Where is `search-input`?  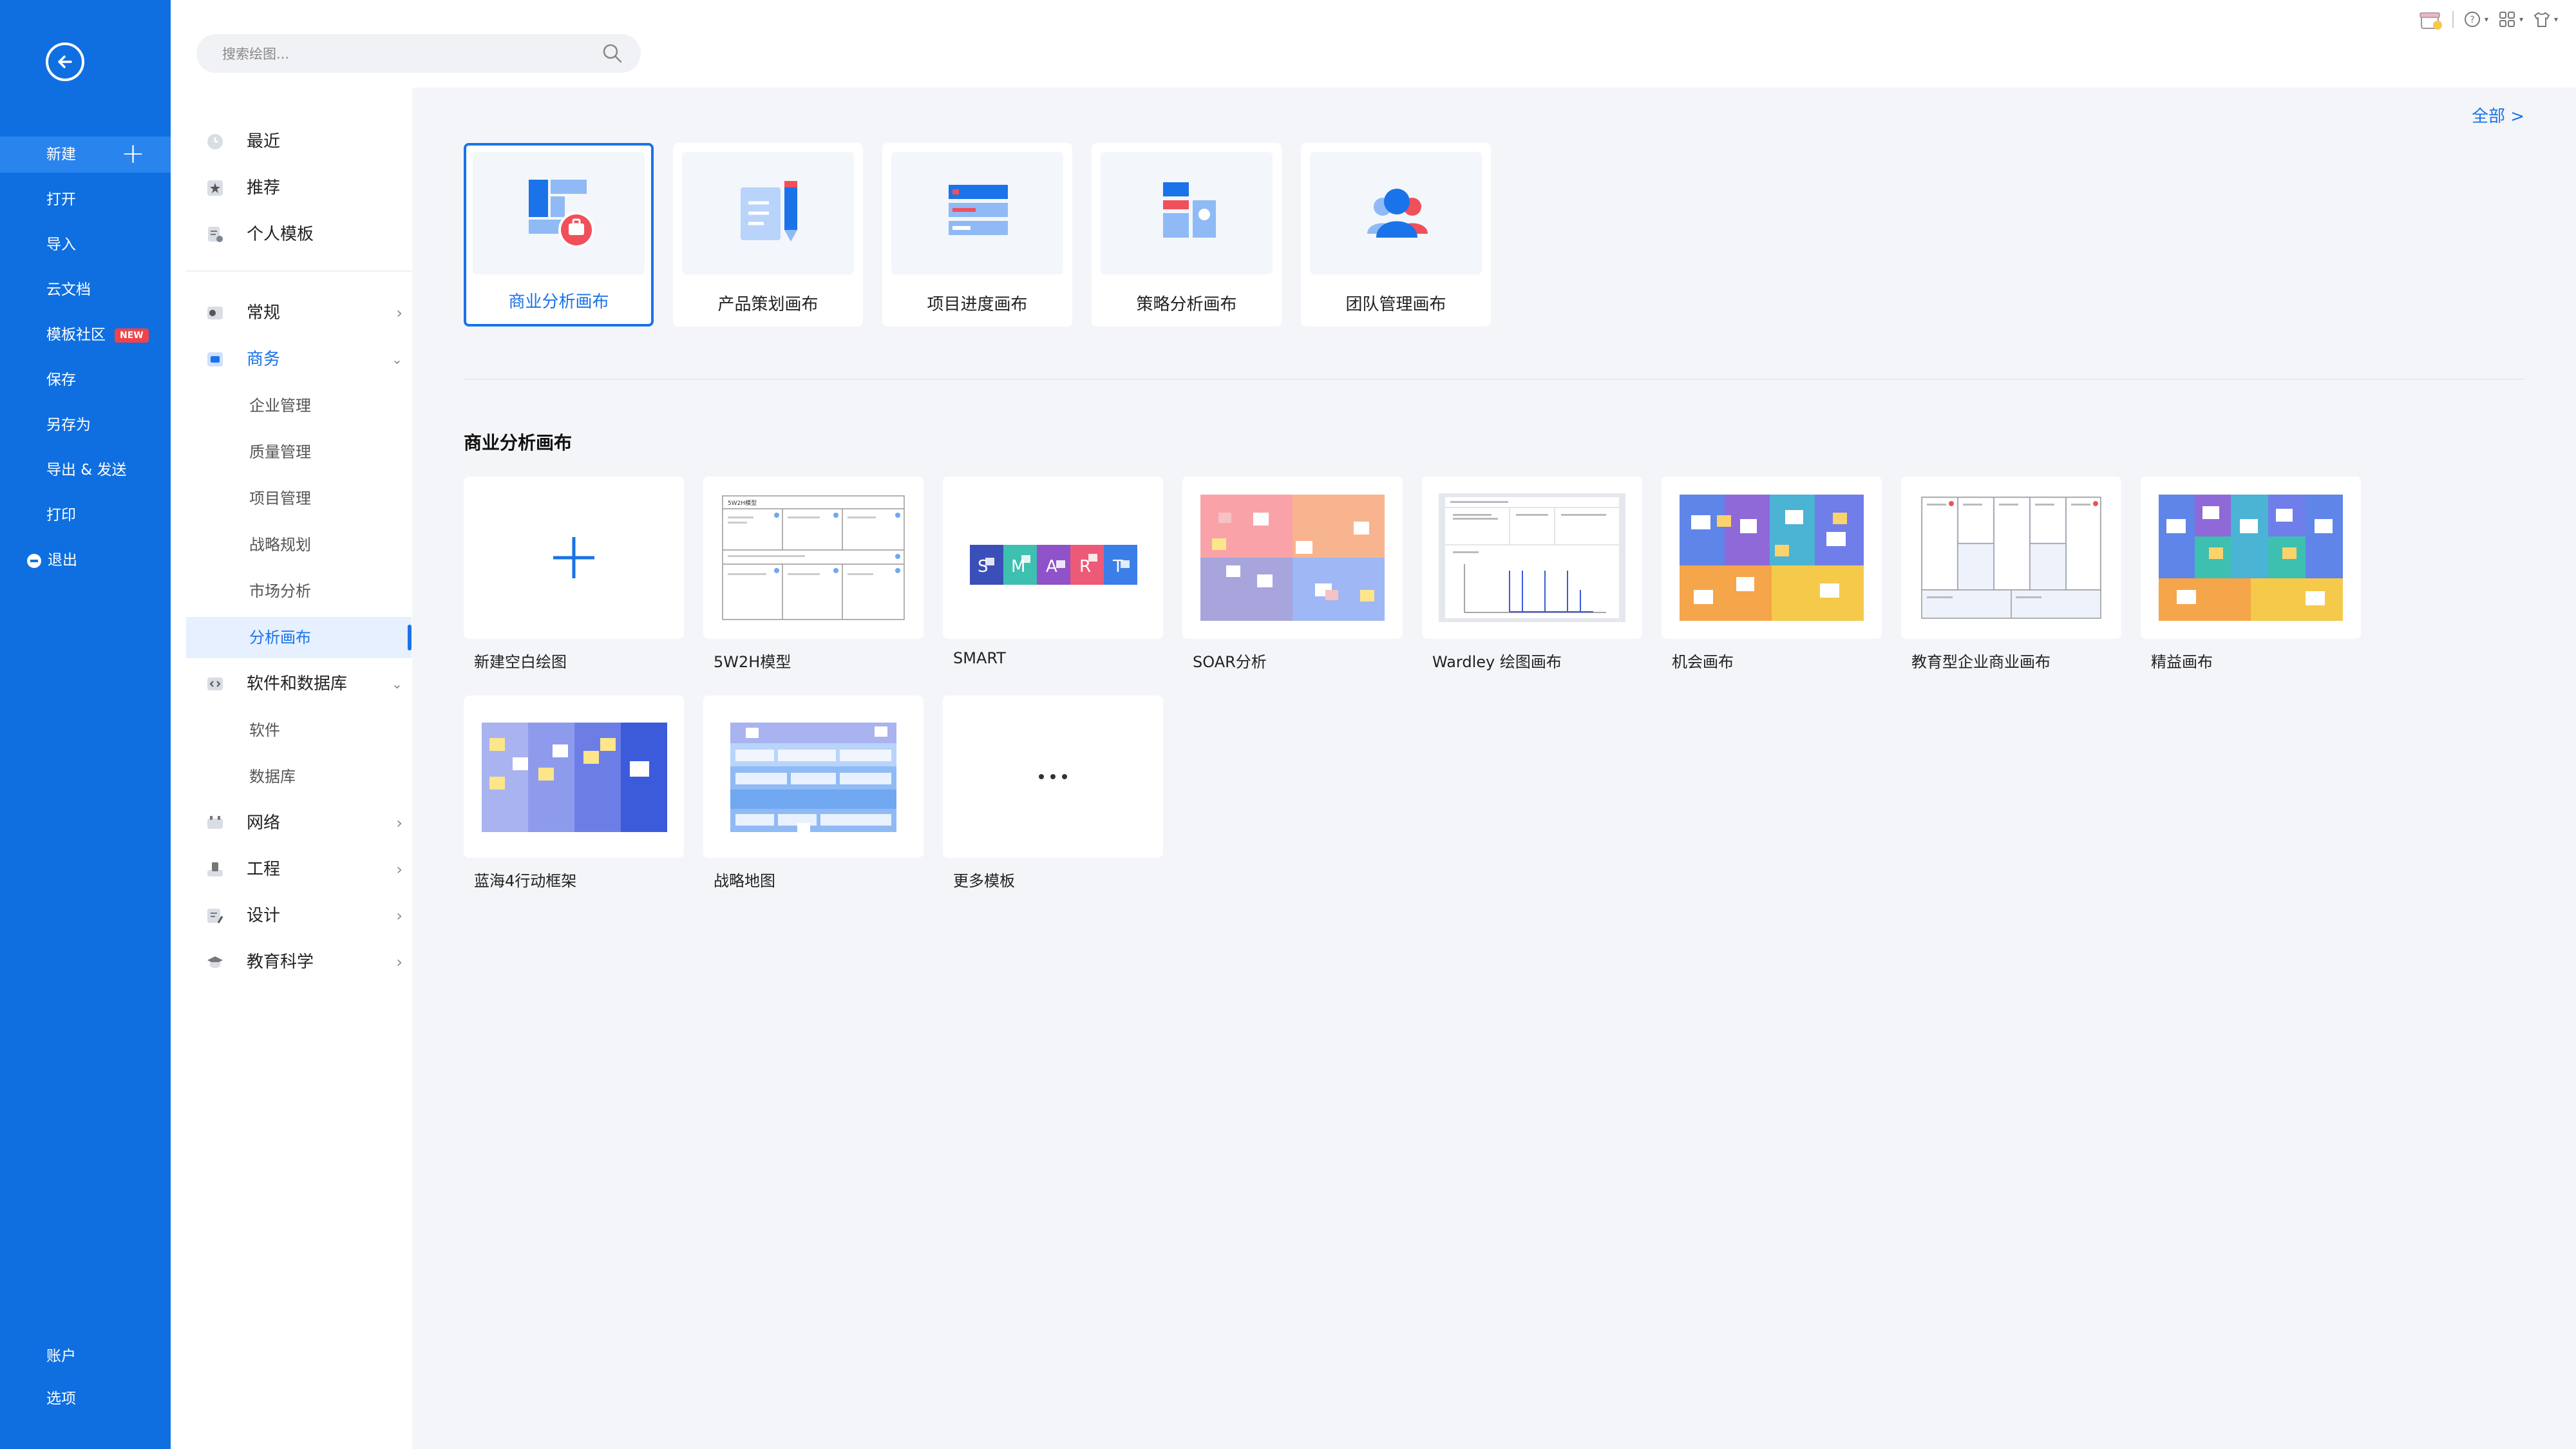
search-input is located at coordinates (402, 54).